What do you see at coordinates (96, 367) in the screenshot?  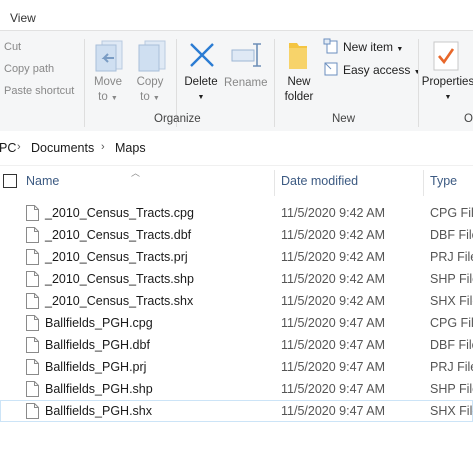 I see `file-name: Ballfields_PGH.prj` at bounding box center [96, 367].